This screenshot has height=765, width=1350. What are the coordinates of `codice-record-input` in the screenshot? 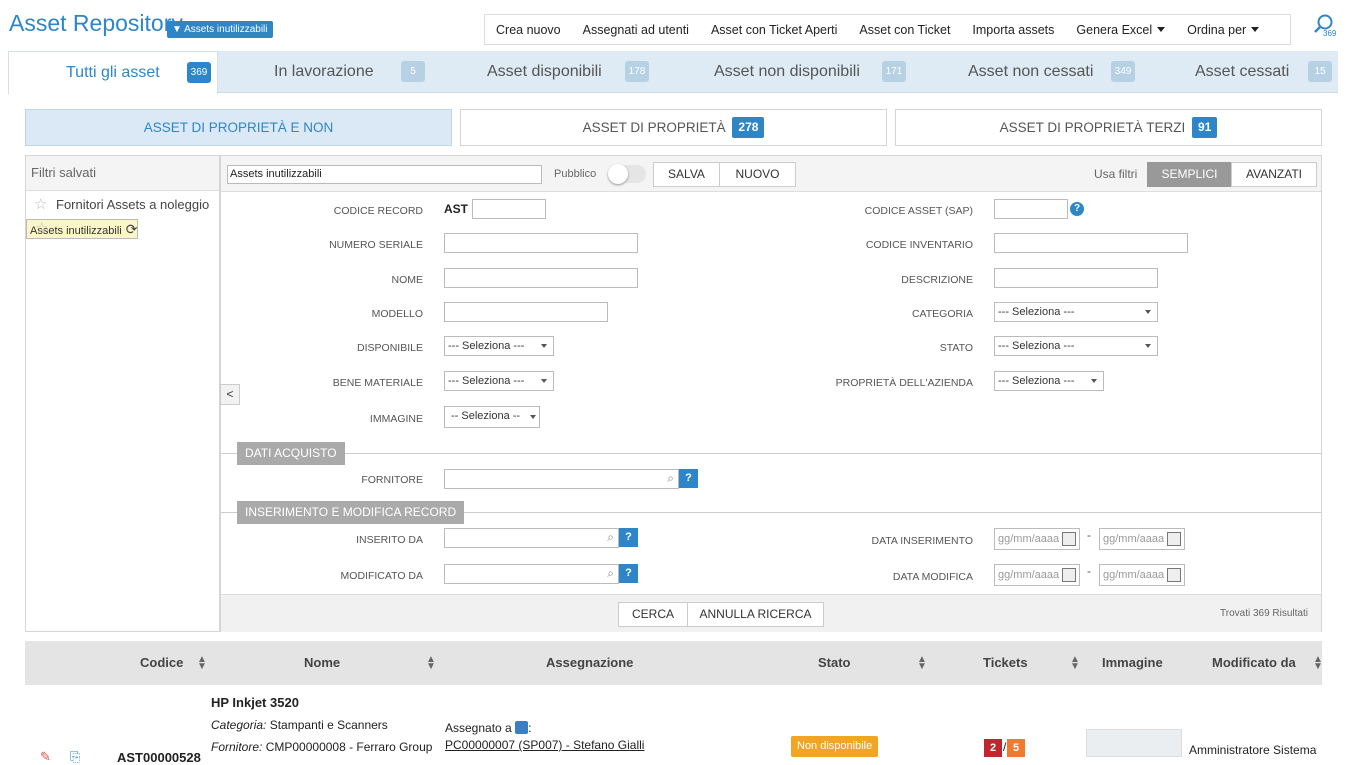 It's located at (509, 209).